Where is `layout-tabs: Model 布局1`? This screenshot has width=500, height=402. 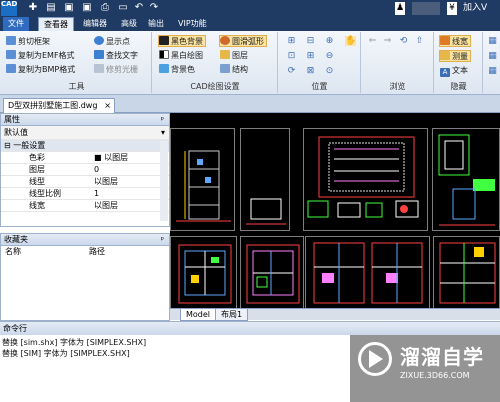 layout-tabs: Model 布局1 is located at coordinates (335, 314).